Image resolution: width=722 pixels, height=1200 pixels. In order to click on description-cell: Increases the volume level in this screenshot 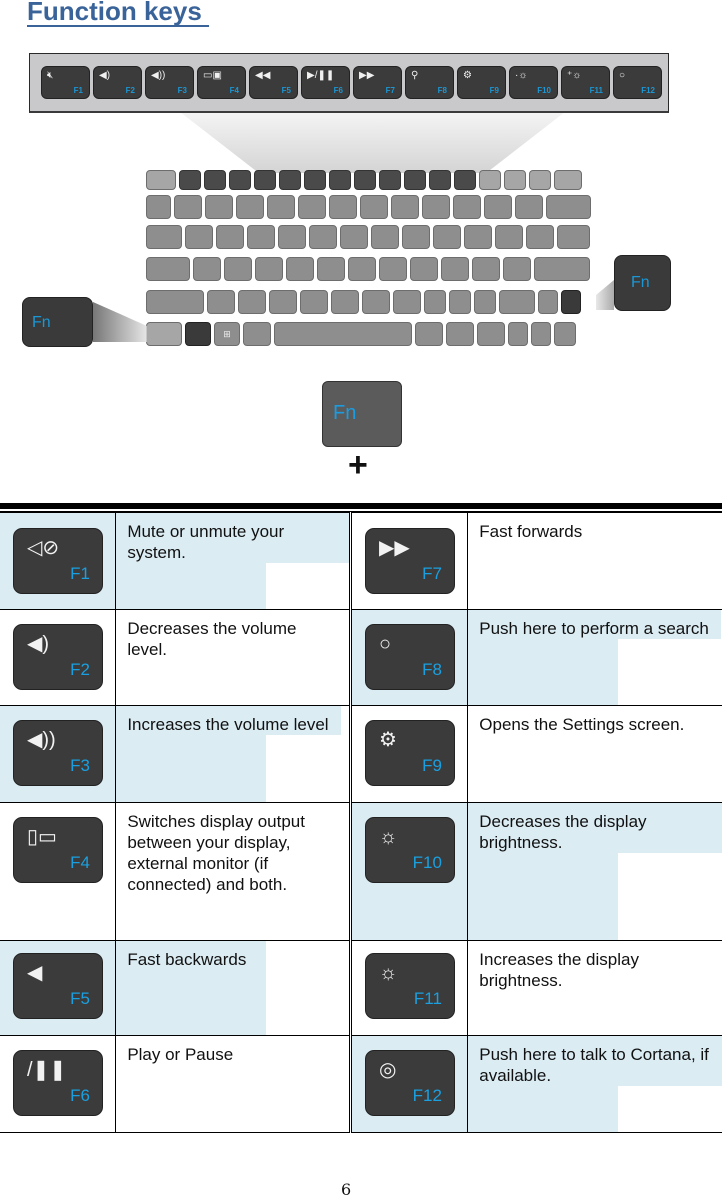, I will do `click(233, 754)`.